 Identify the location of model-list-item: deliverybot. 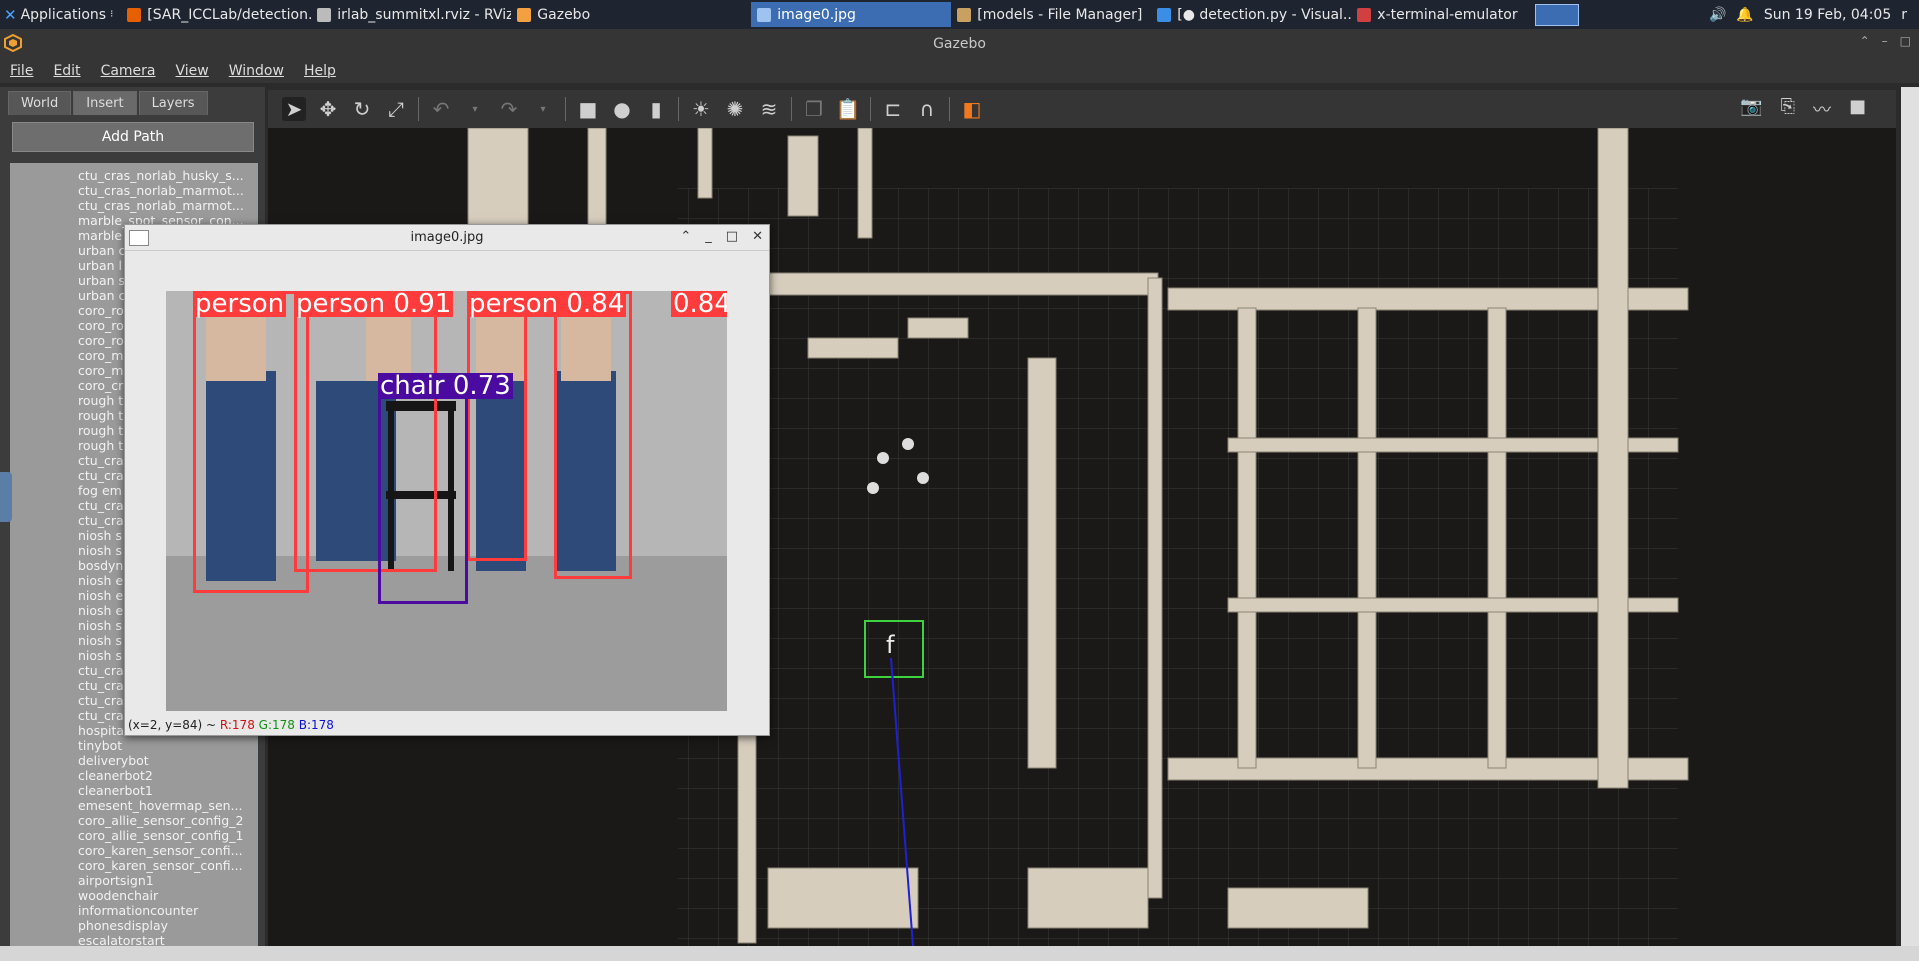
(168, 760).